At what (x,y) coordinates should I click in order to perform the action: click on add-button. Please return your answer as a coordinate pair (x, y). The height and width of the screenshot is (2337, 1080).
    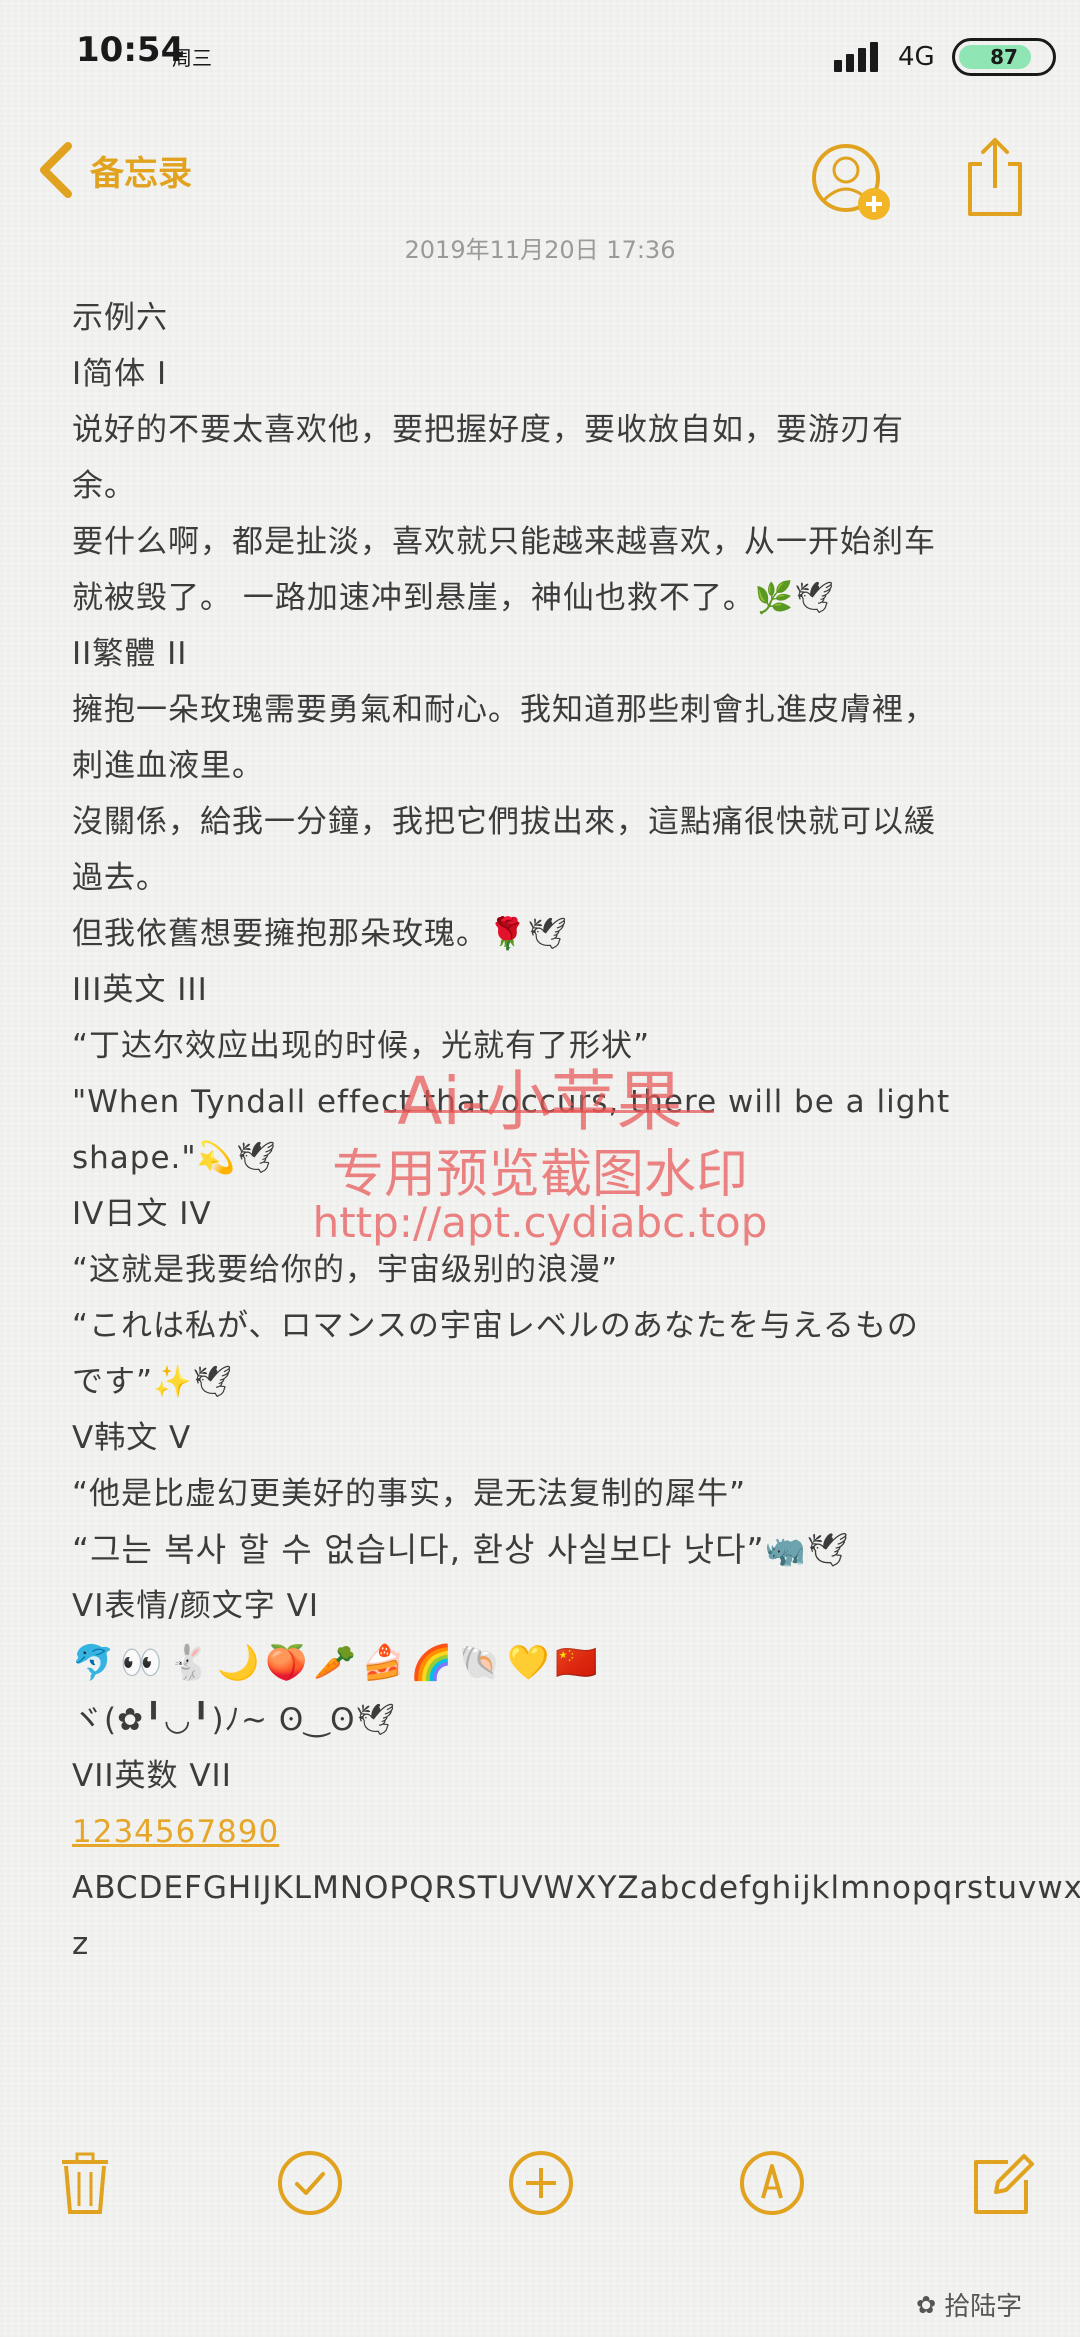
    Looking at the image, I should click on (541, 2183).